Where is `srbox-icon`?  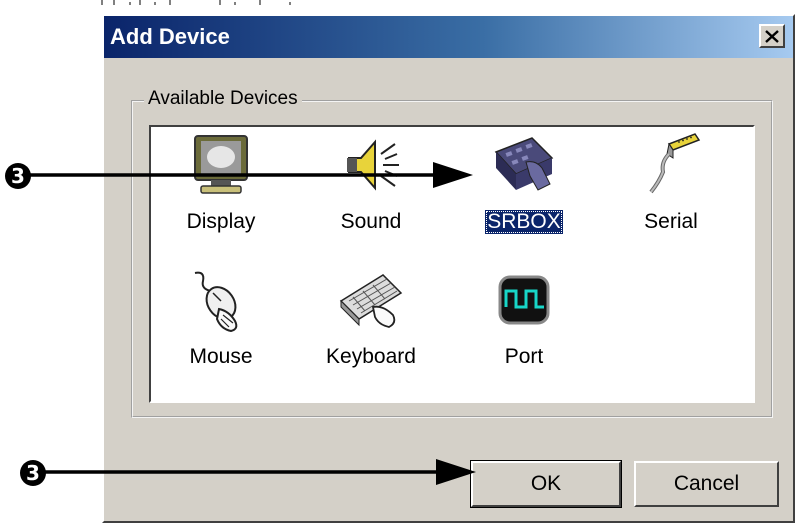 srbox-icon is located at coordinates (524, 164).